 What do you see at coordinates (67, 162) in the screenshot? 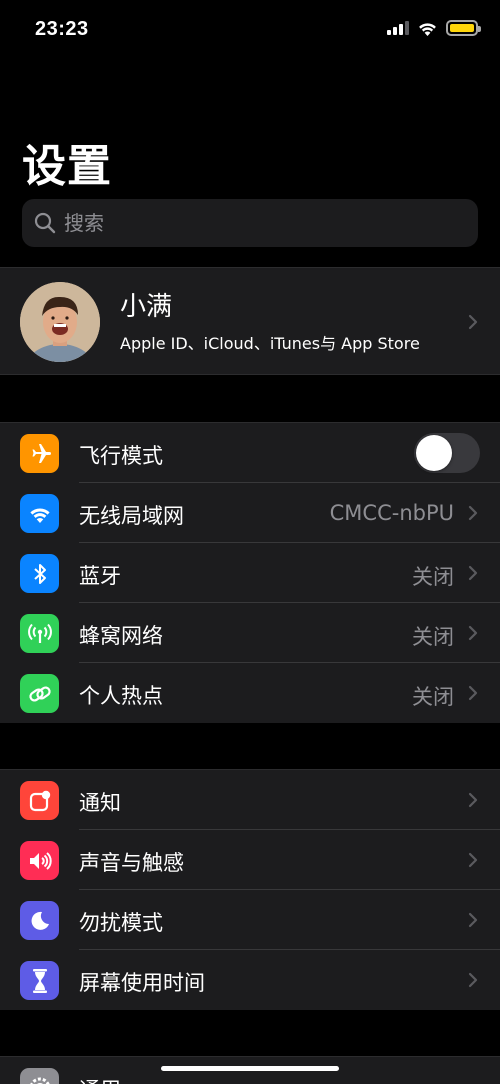
I see `page-title: 设置` at bounding box center [67, 162].